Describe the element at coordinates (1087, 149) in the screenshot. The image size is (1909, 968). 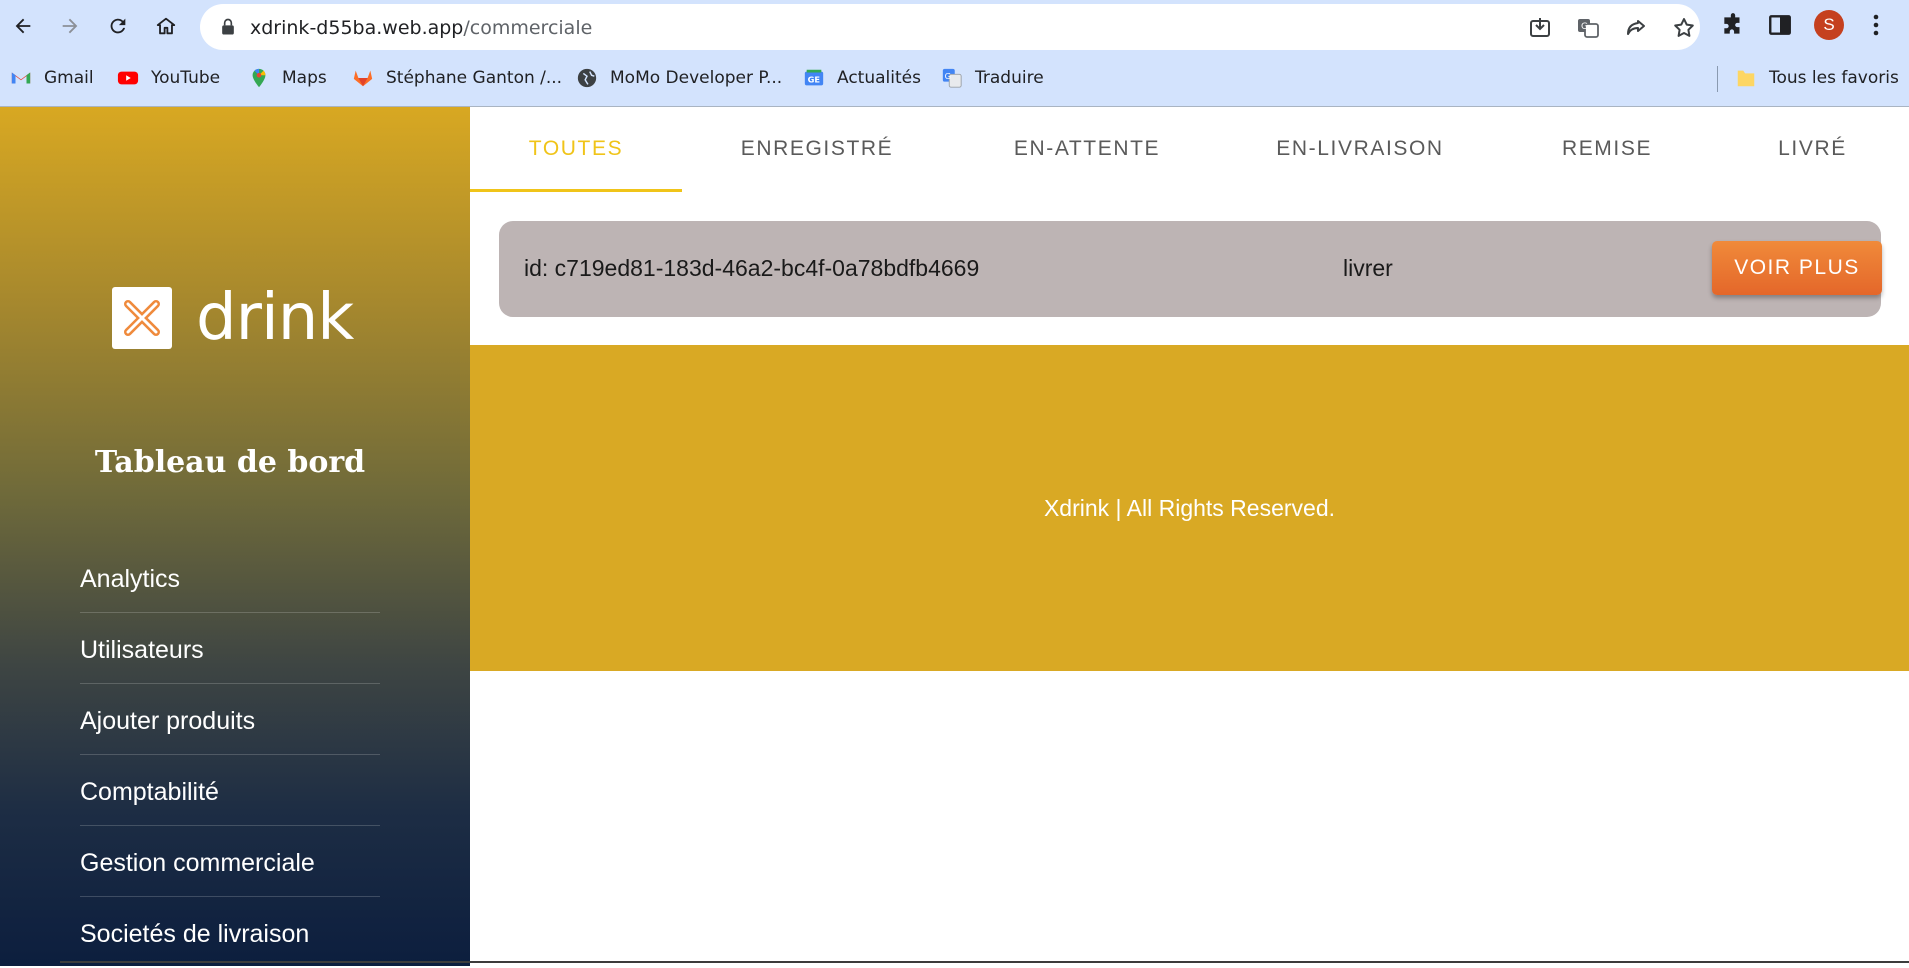
I see `tab-en-attente: EN-ATTENTE` at that location.